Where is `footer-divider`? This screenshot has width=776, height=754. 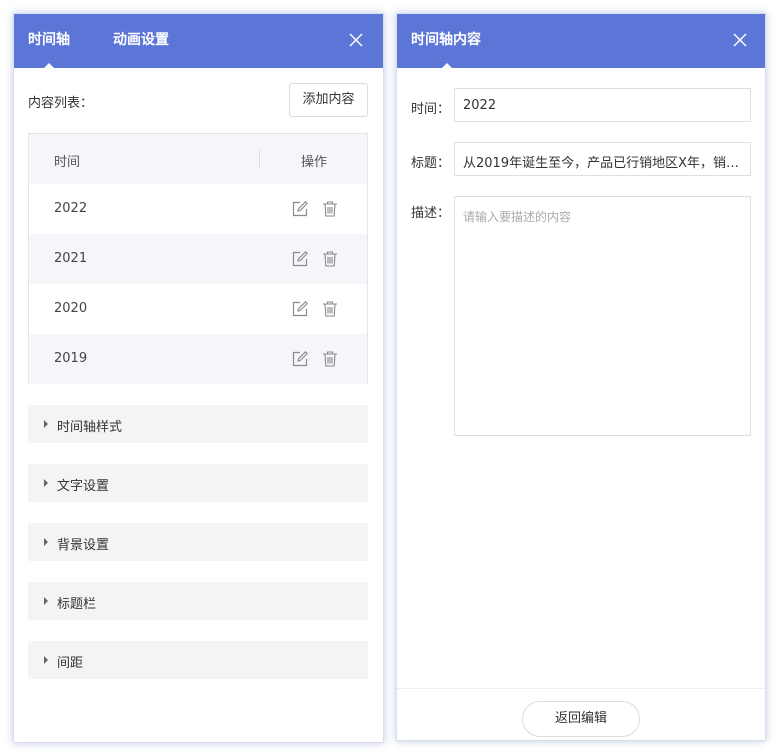
footer-divider is located at coordinates (581, 688).